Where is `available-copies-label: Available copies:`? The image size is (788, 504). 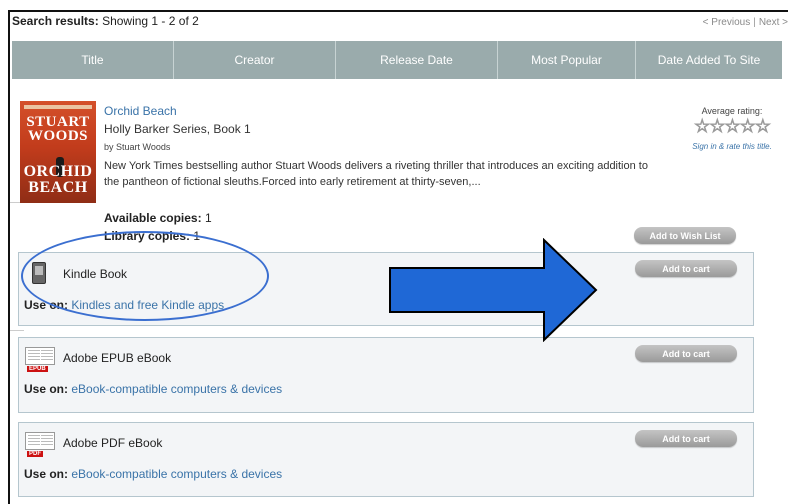
available-copies-label: Available copies: is located at coordinates (153, 218).